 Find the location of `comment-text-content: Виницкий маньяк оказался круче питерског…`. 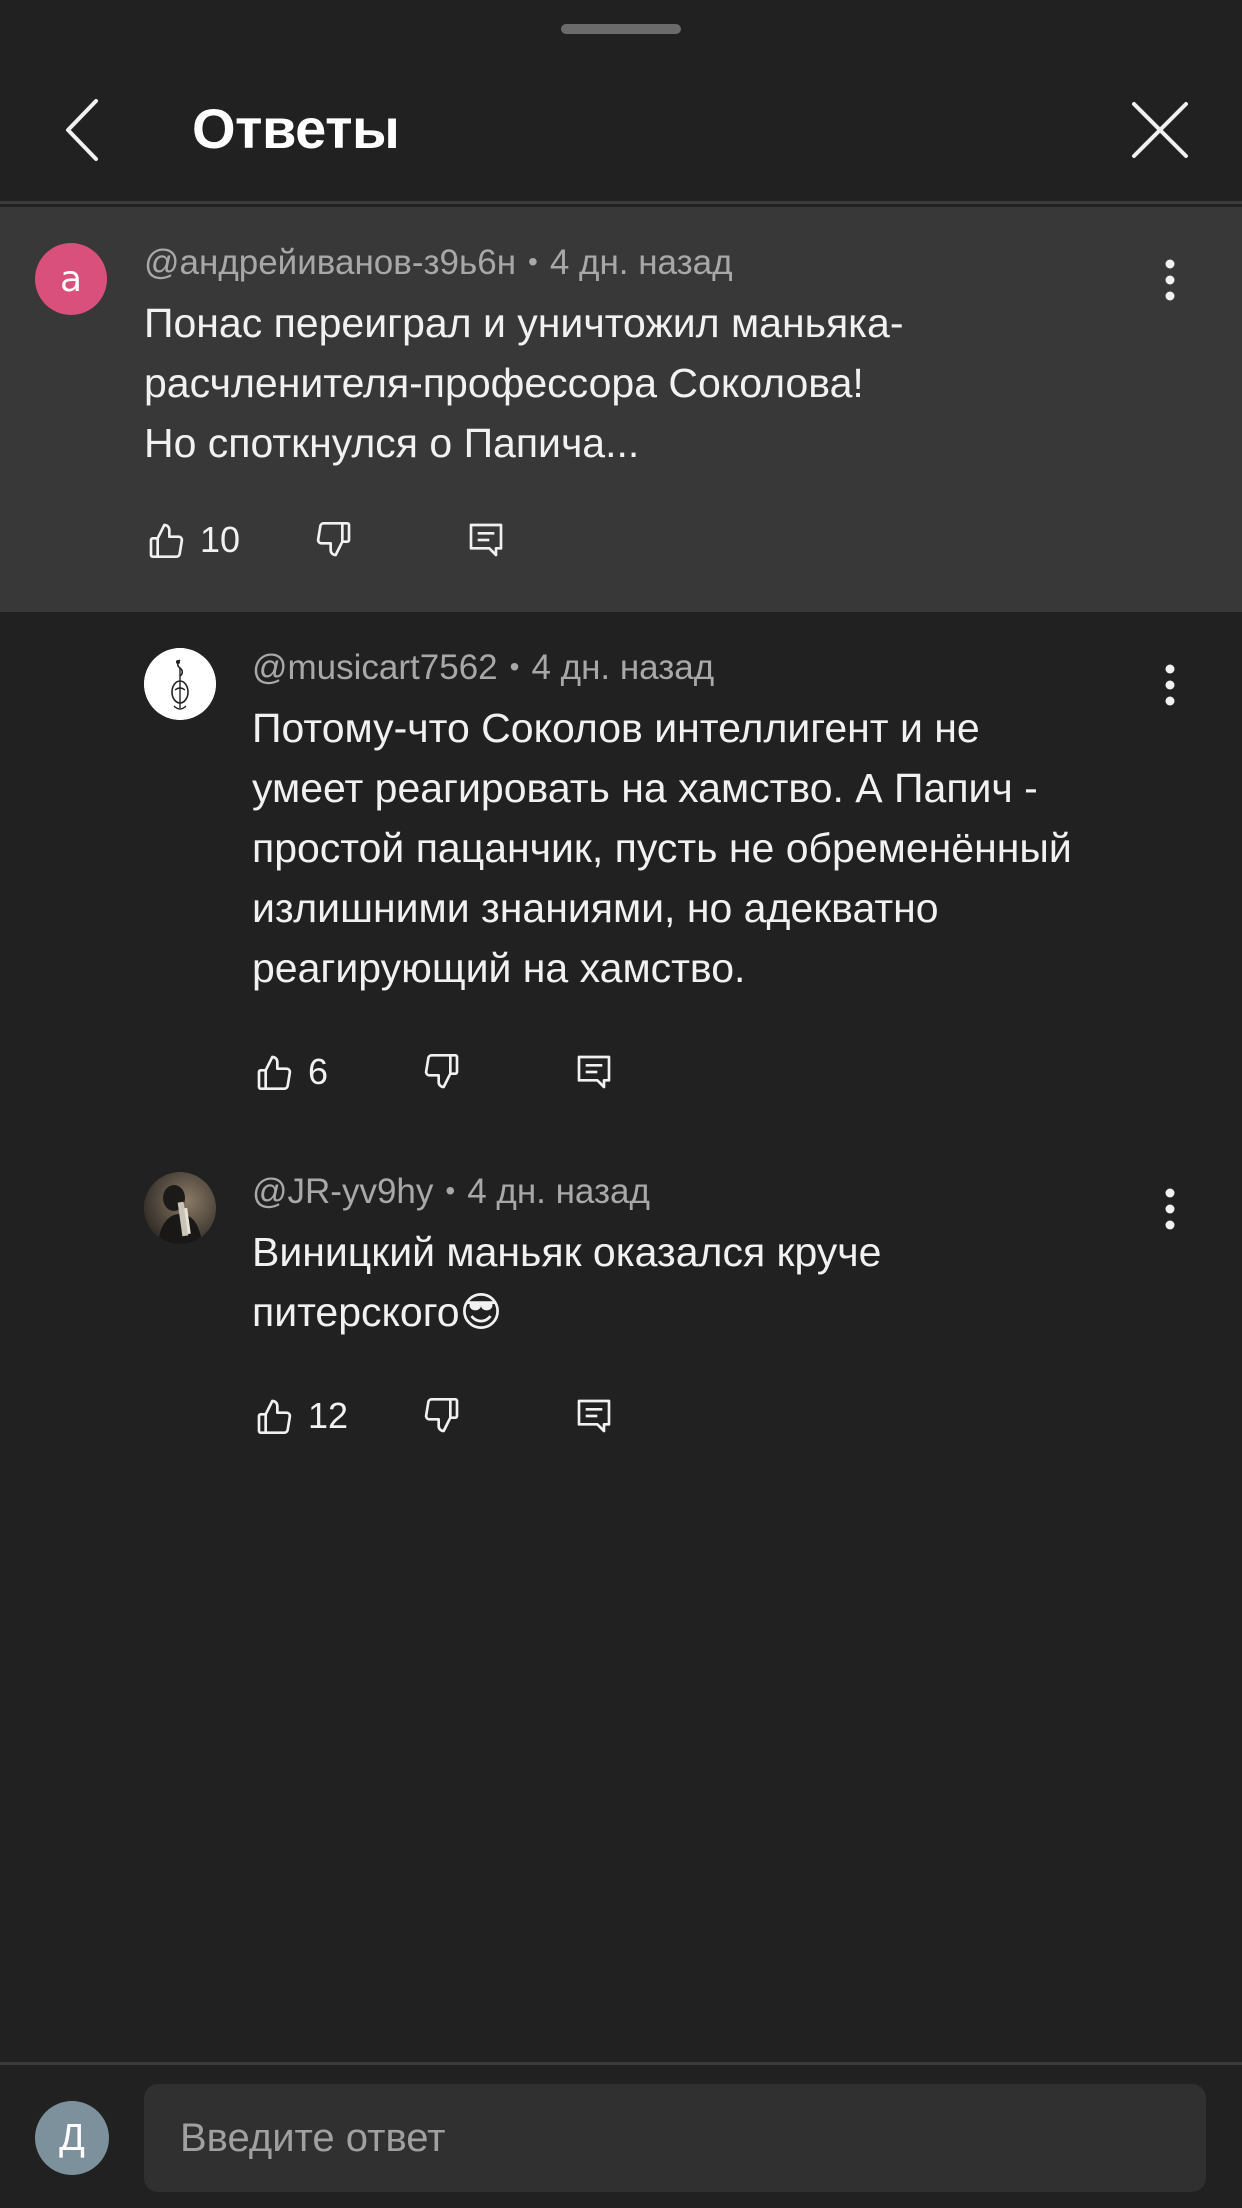

comment-text-content: Виницкий маньяк оказался круче питерског… is located at coordinates (567, 1282).